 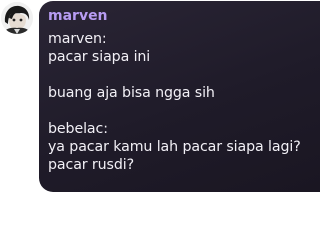 What do you see at coordinates (174, 147) in the screenshot?
I see `message-line: ya pacar kamu lah pacar siapa lagi?` at bounding box center [174, 147].